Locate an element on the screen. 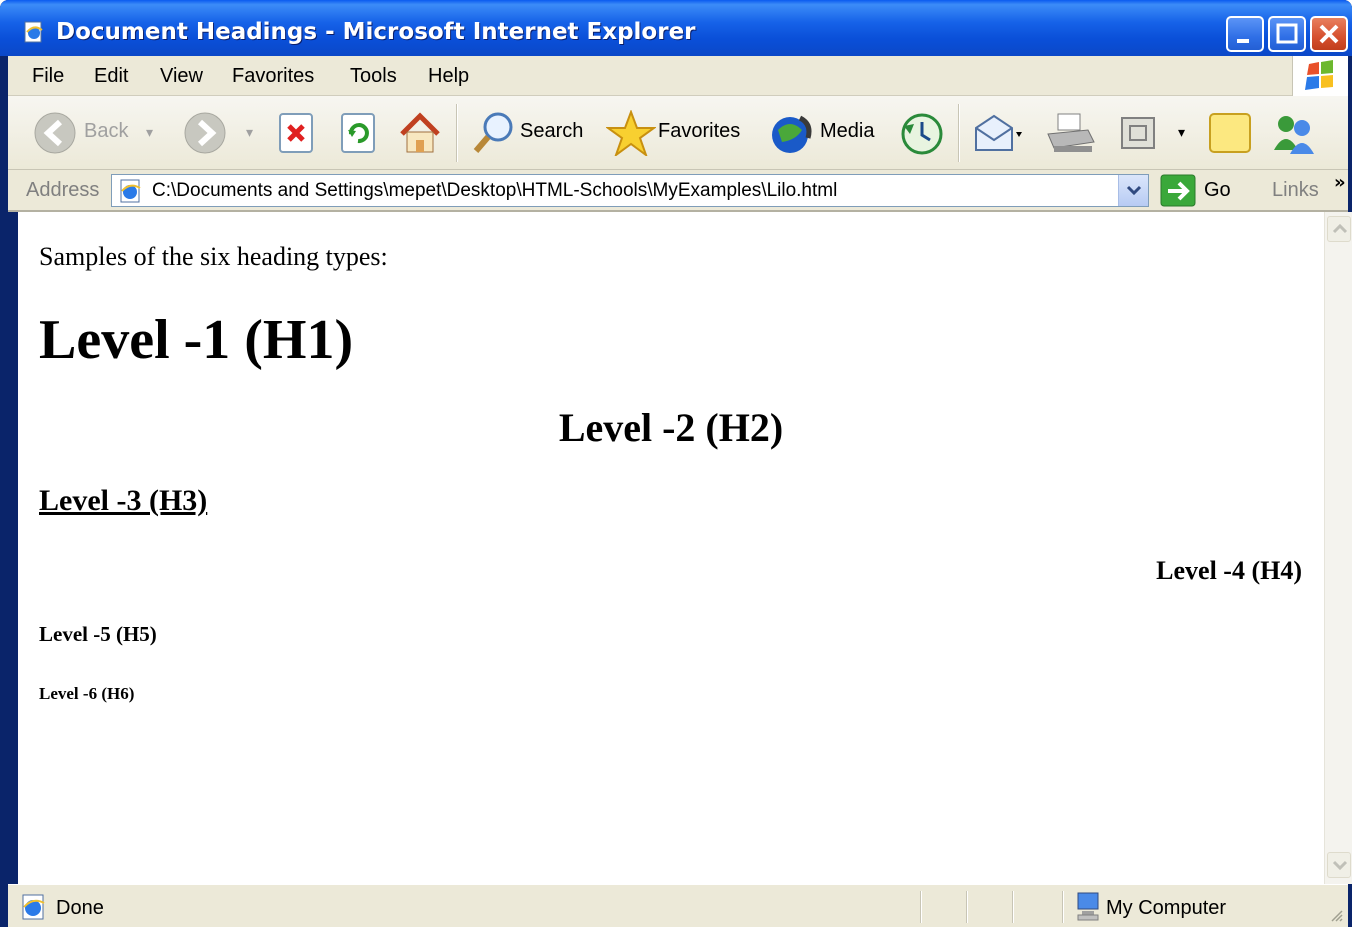  close-icon is located at coordinates (1329, 34).